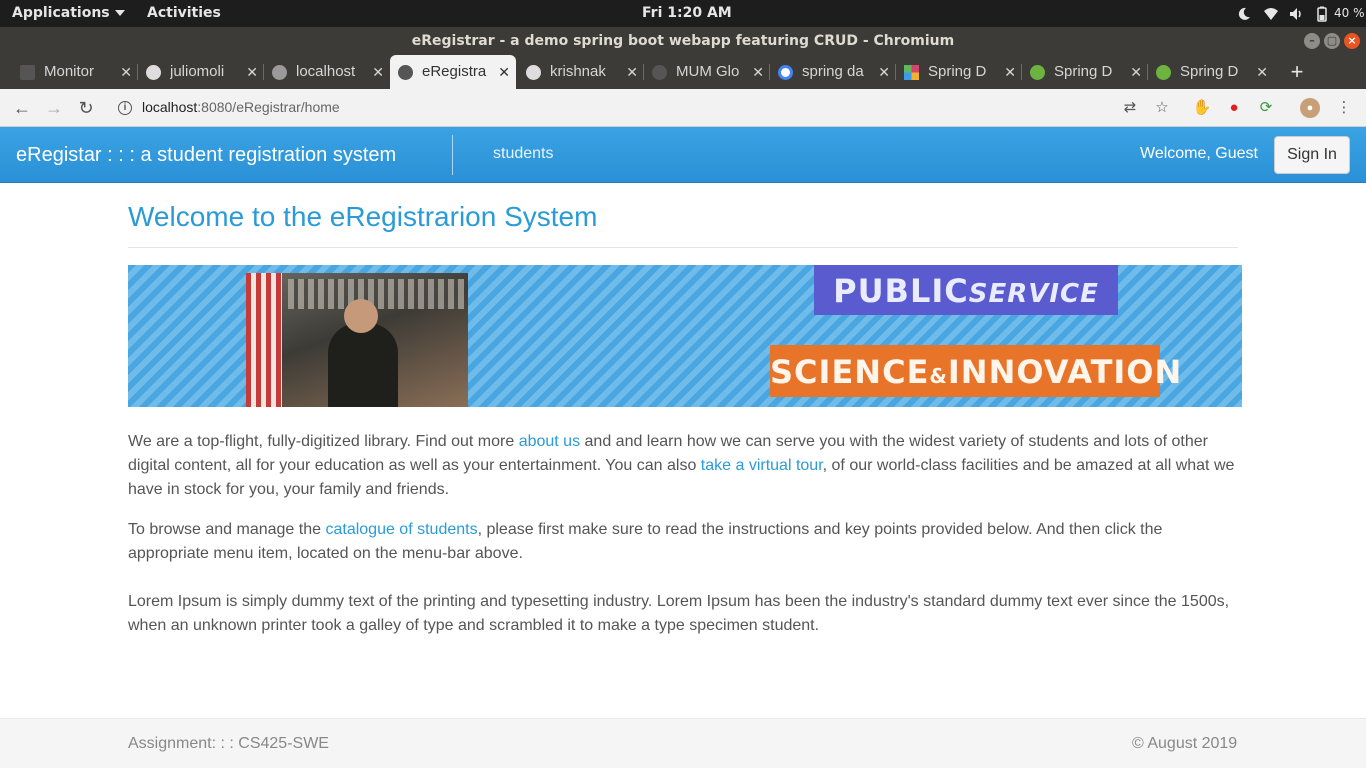  What do you see at coordinates (376, 294) in the screenshot?
I see `banner-crowd` at bounding box center [376, 294].